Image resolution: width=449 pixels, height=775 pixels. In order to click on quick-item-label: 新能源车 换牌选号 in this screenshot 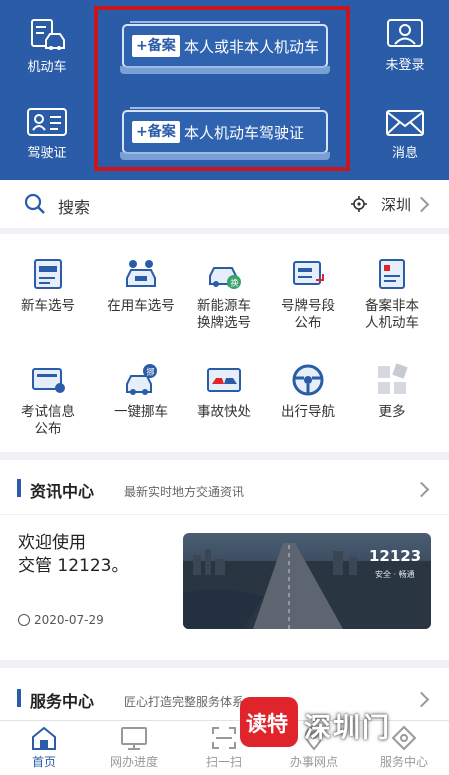, I will do `click(224, 314)`.